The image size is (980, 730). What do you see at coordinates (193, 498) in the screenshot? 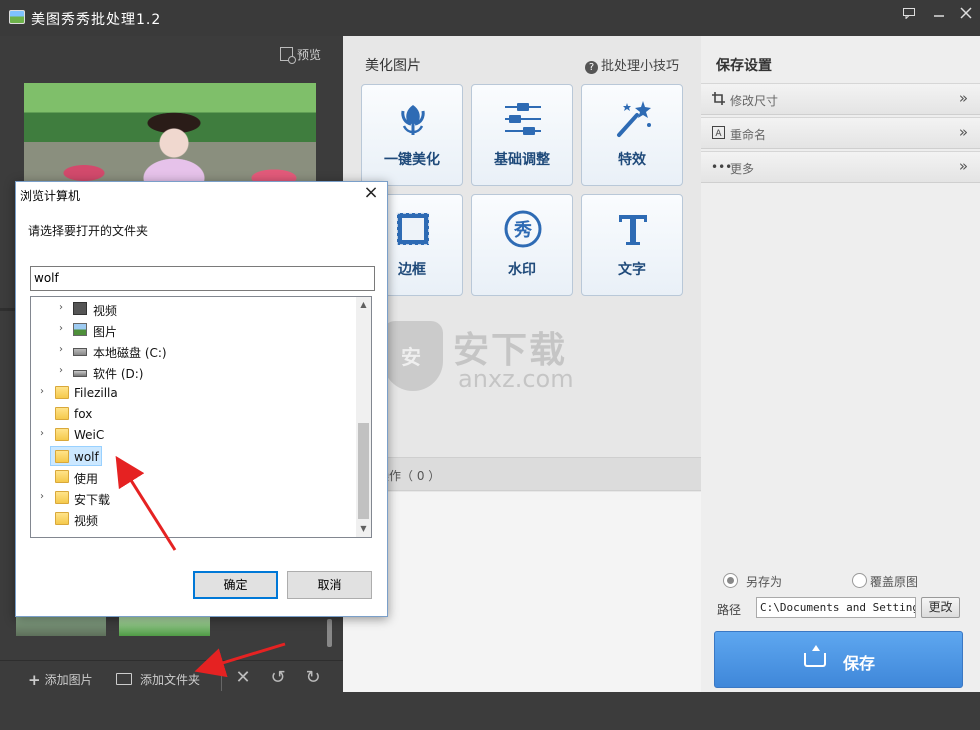
I see `tree-item: › 安下载` at bounding box center [193, 498].